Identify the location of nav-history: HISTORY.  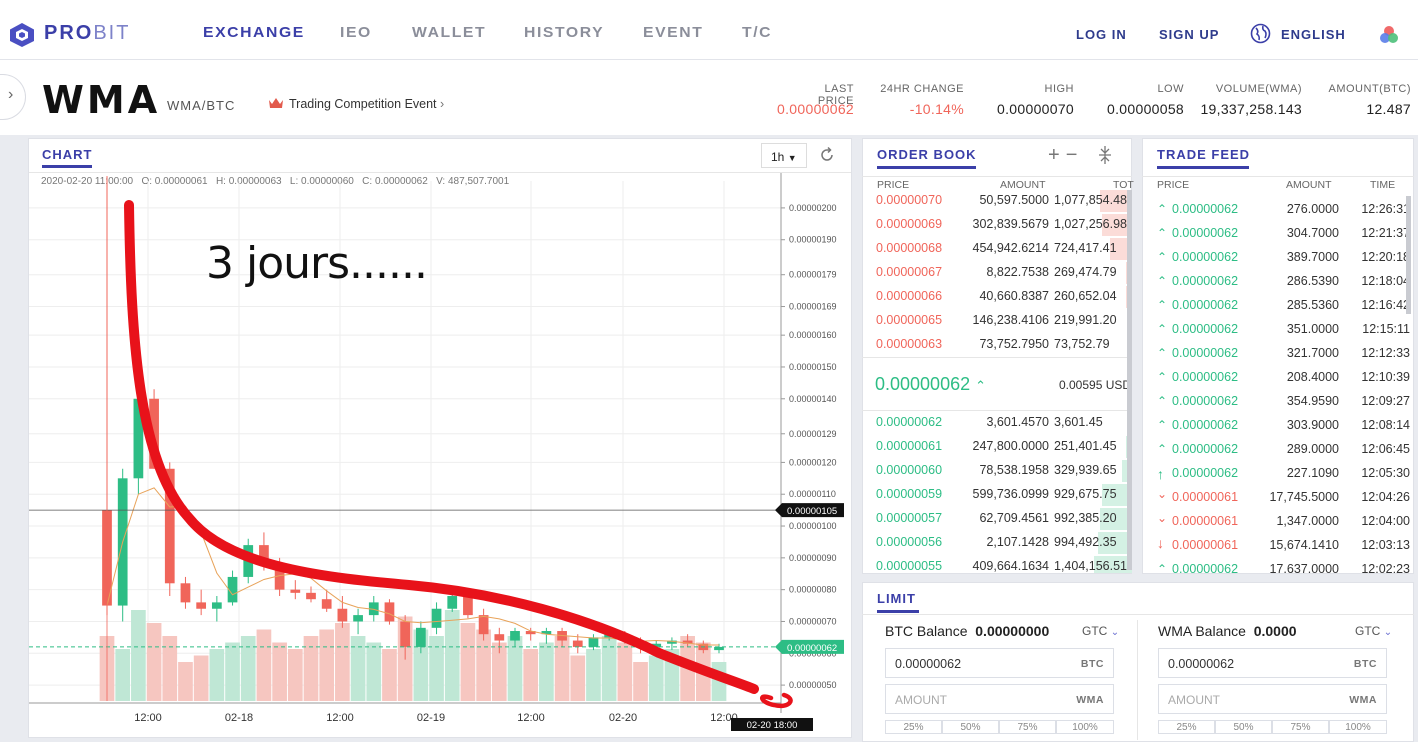
(564, 32).